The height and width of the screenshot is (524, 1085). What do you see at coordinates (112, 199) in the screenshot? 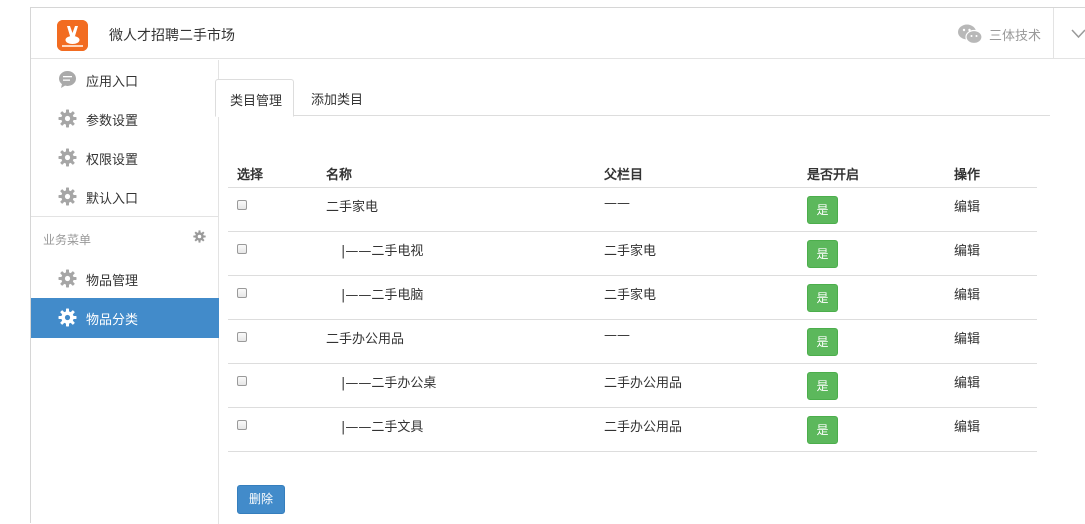
I see `sidebar-item-label: 默认入口` at bounding box center [112, 199].